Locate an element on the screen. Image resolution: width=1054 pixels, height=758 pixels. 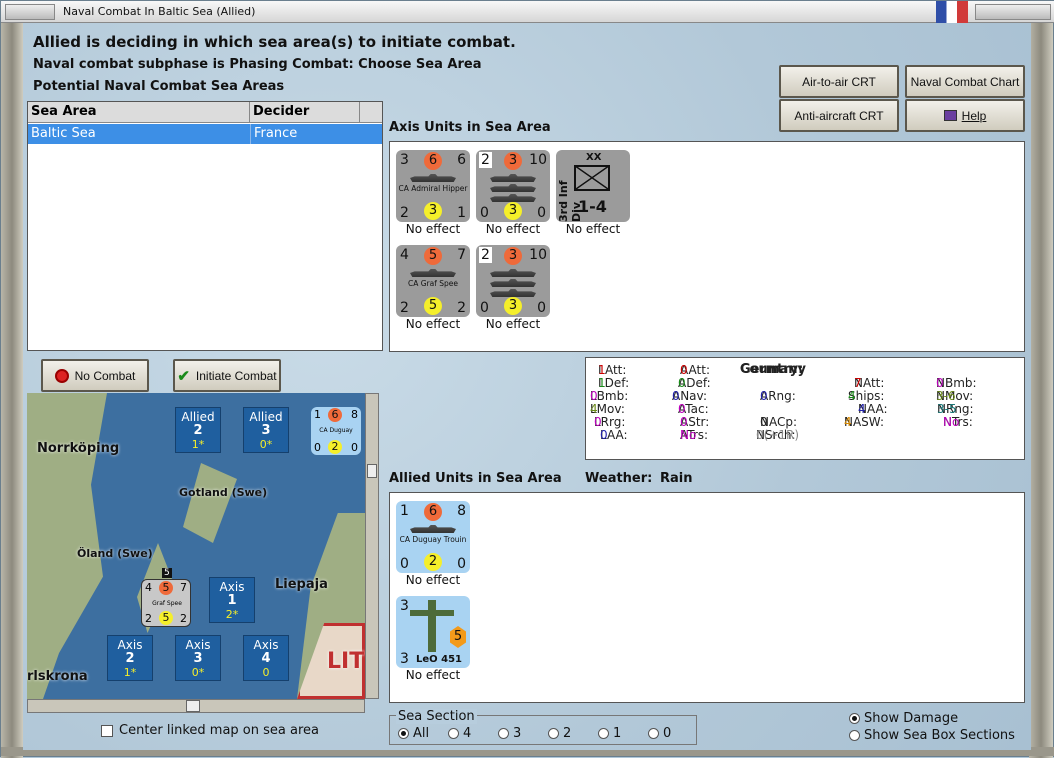
sea-section-legend: Sea Section is located at coordinates (436, 716).